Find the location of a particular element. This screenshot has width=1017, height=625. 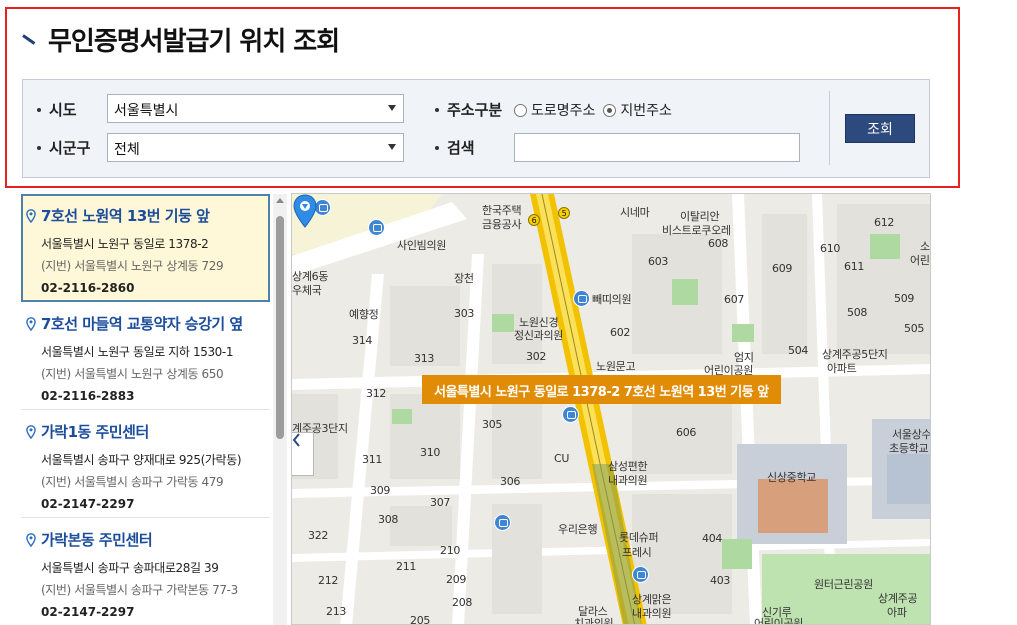

block-number: 404 is located at coordinates (712, 538).